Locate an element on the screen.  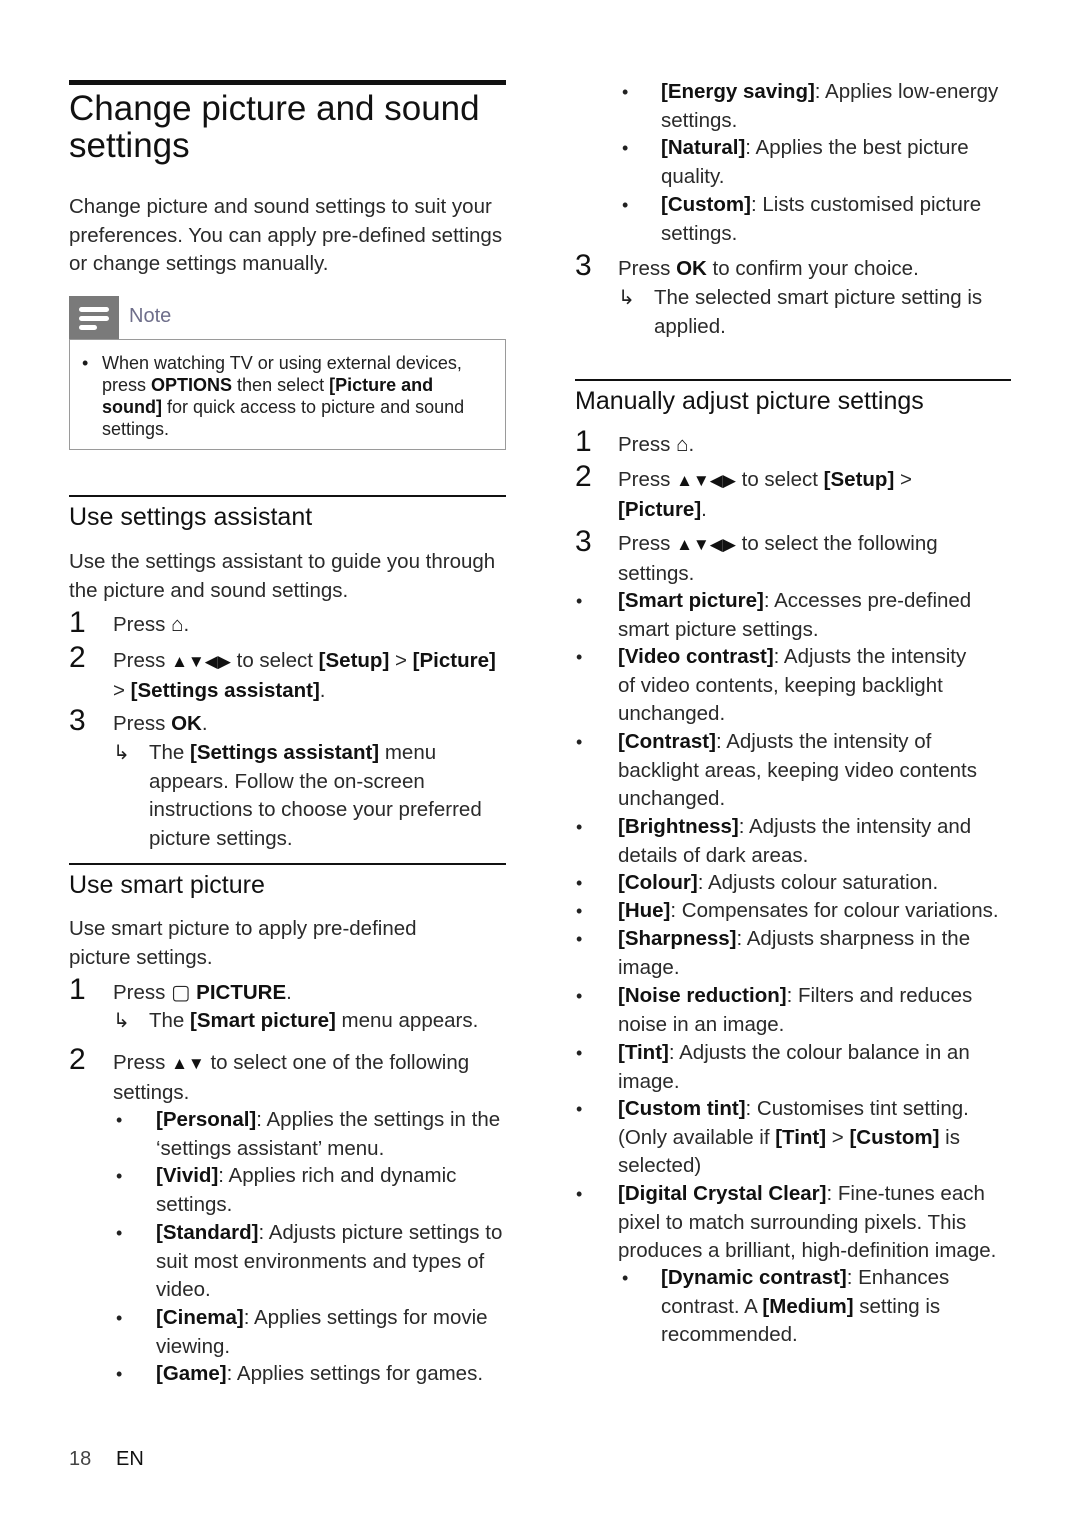
page-title: Change picture and sound settings is located at coordinates (274, 127).